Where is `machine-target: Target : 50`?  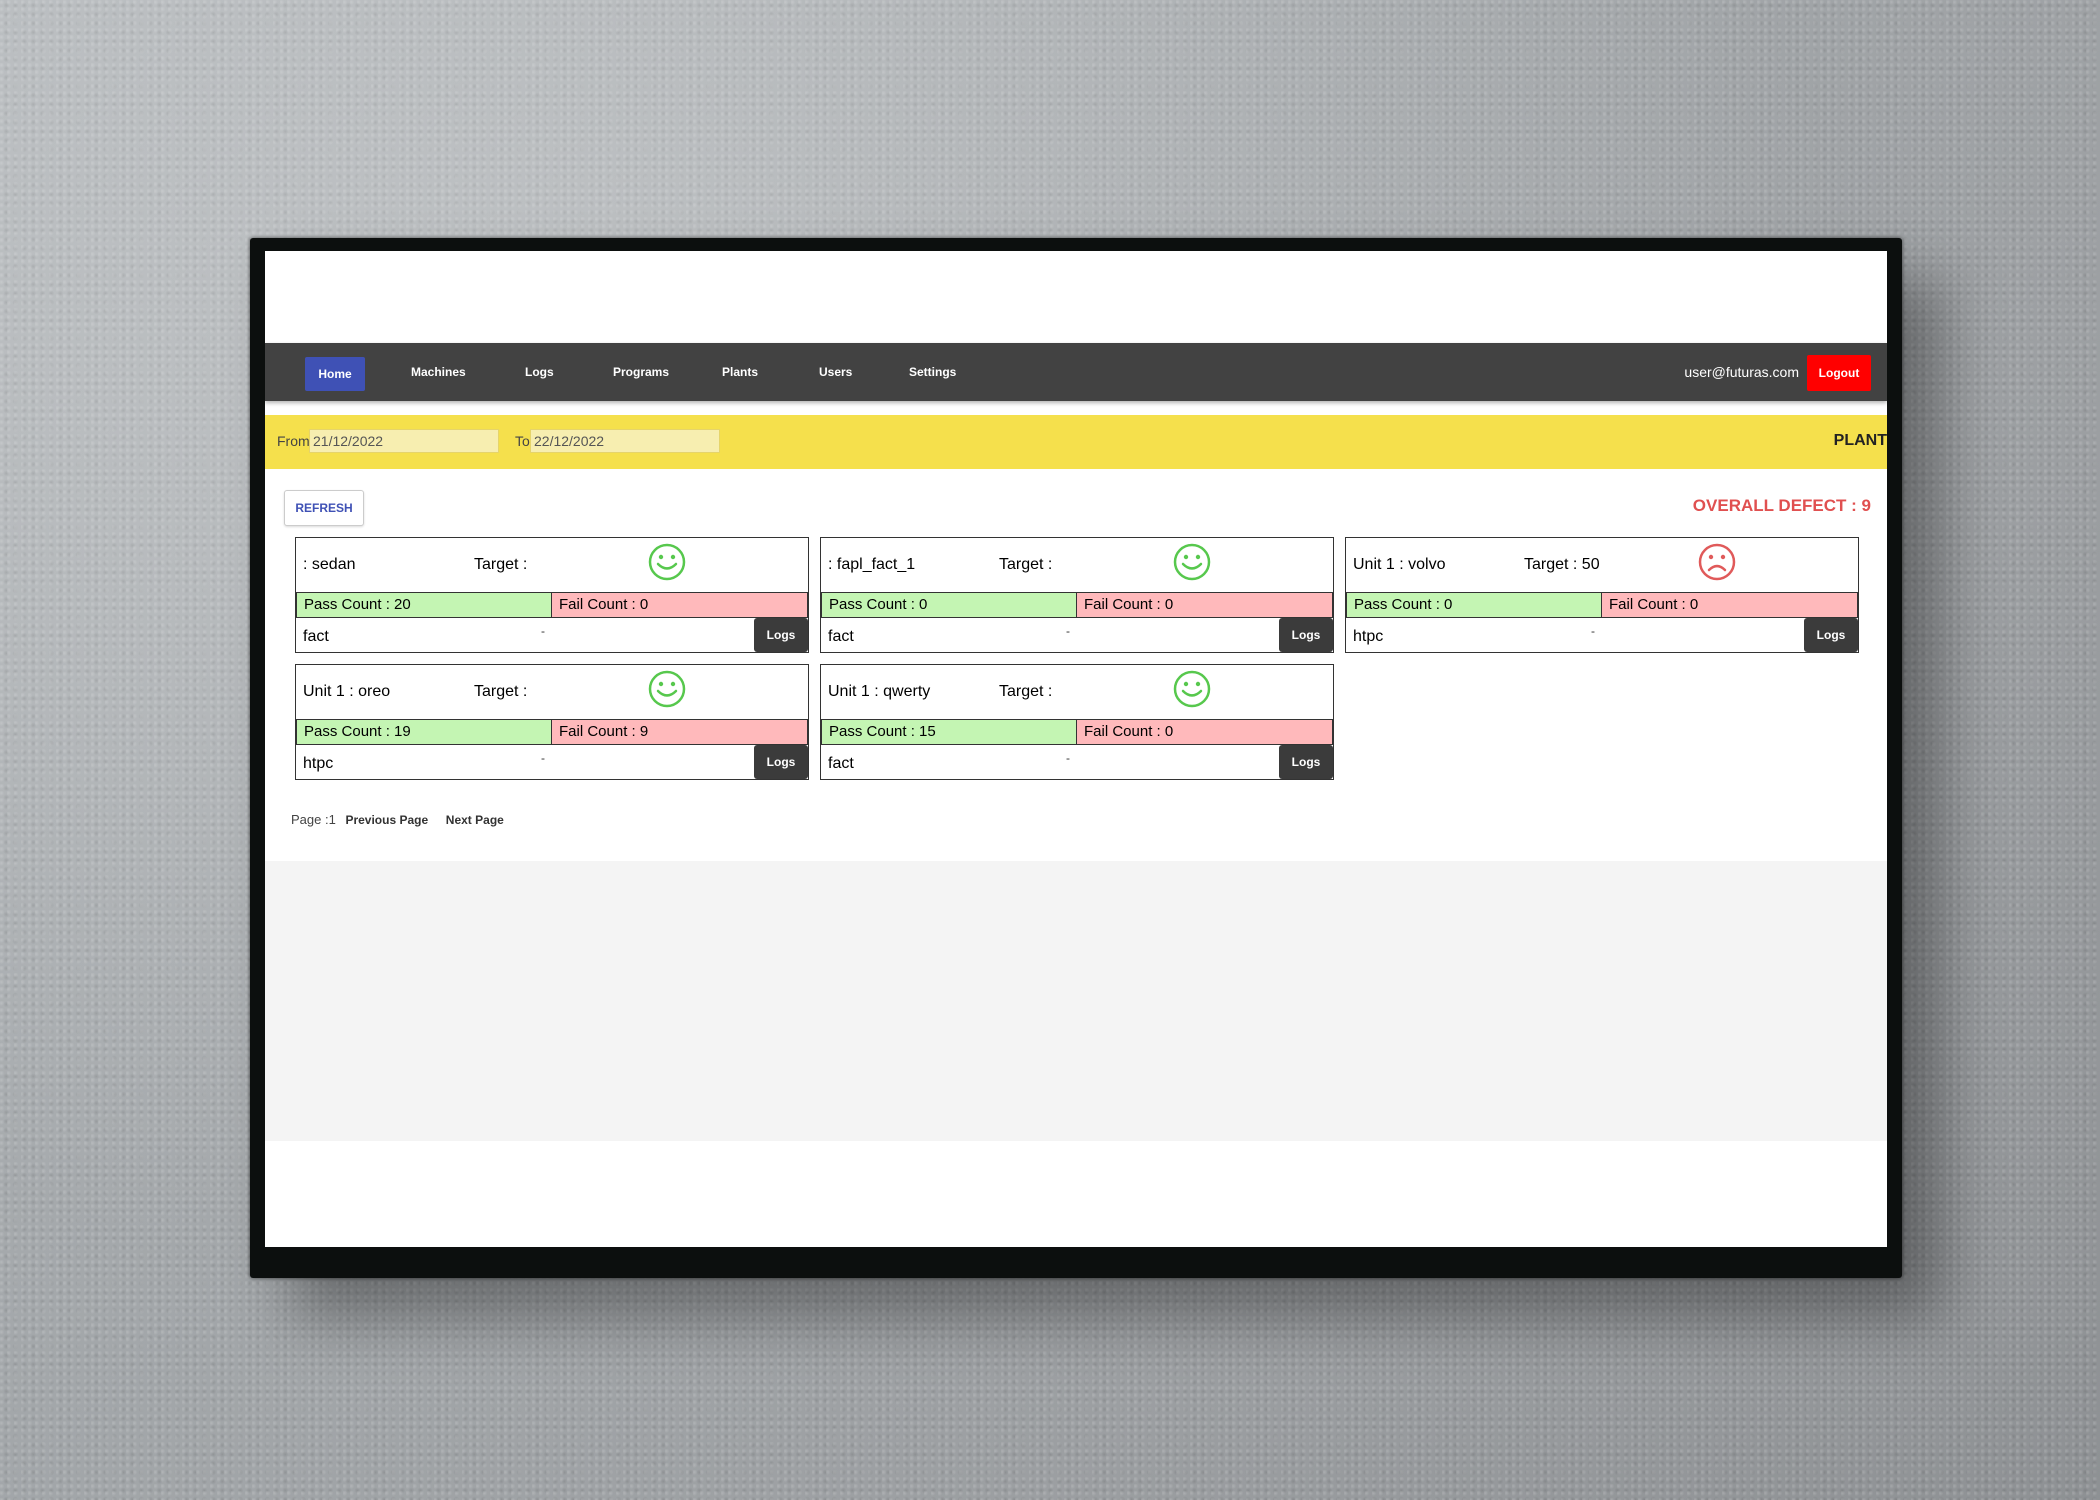 machine-target: Target : 50 is located at coordinates (1562, 564).